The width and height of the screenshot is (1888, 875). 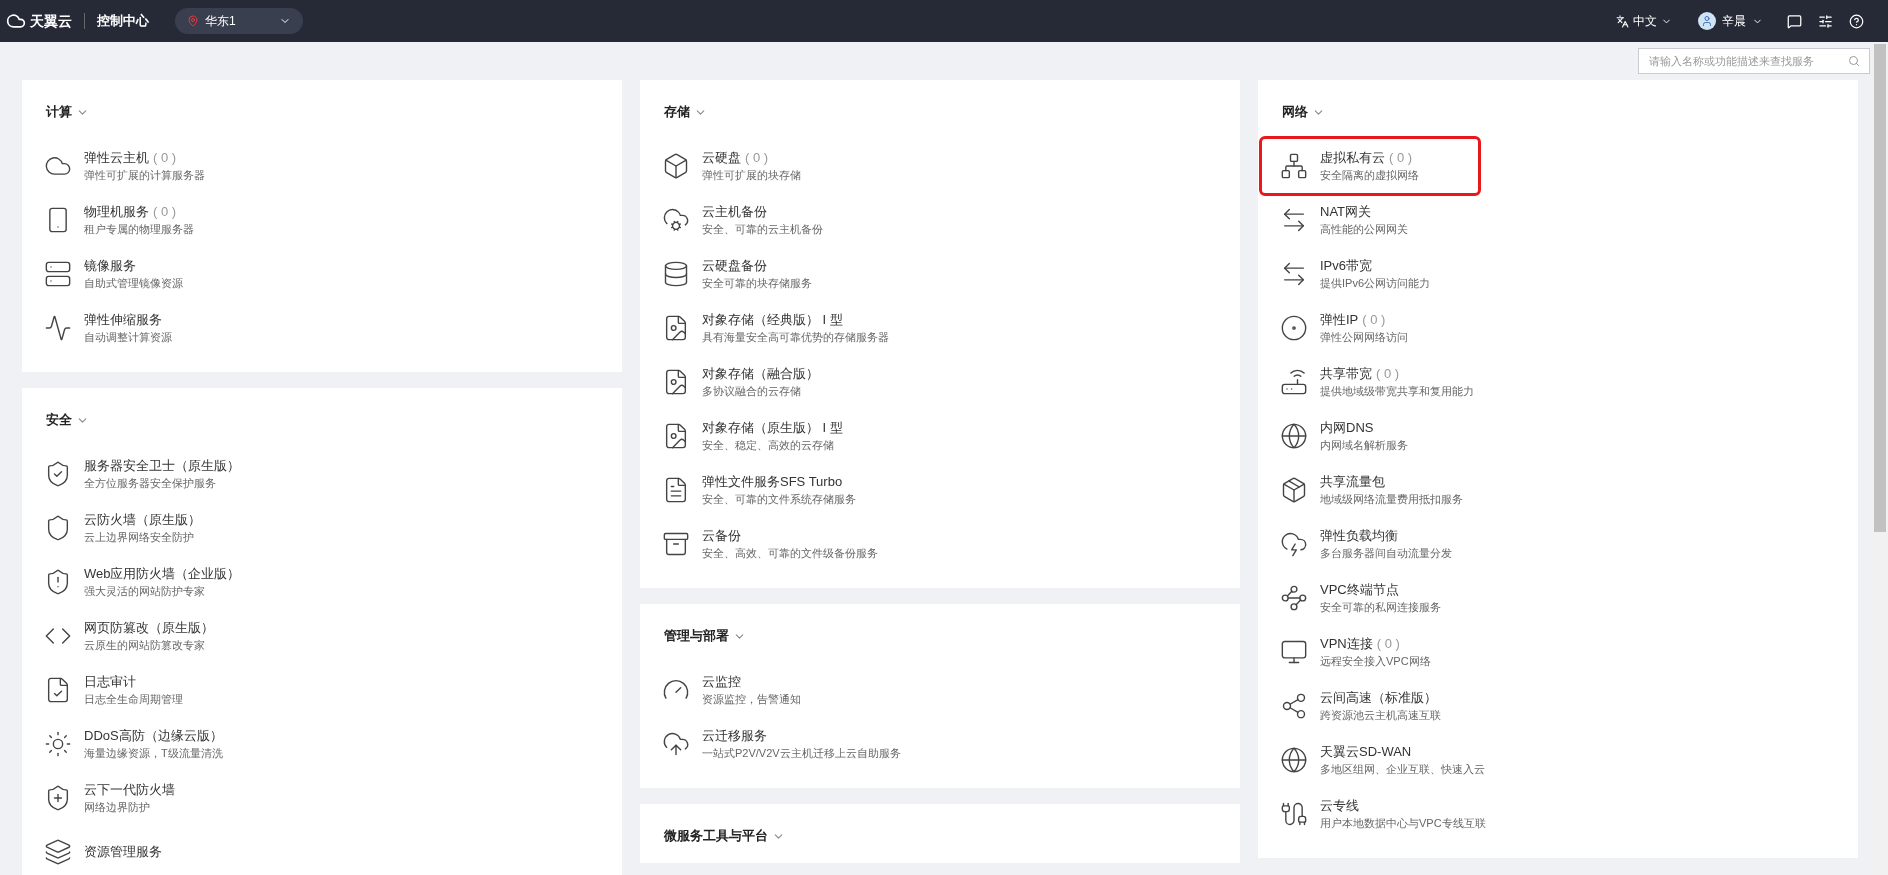 What do you see at coordinates (133, 699) in the screenshot?
I see `service-description: 日志全生命周期管理` at bounding box center [133, 699].